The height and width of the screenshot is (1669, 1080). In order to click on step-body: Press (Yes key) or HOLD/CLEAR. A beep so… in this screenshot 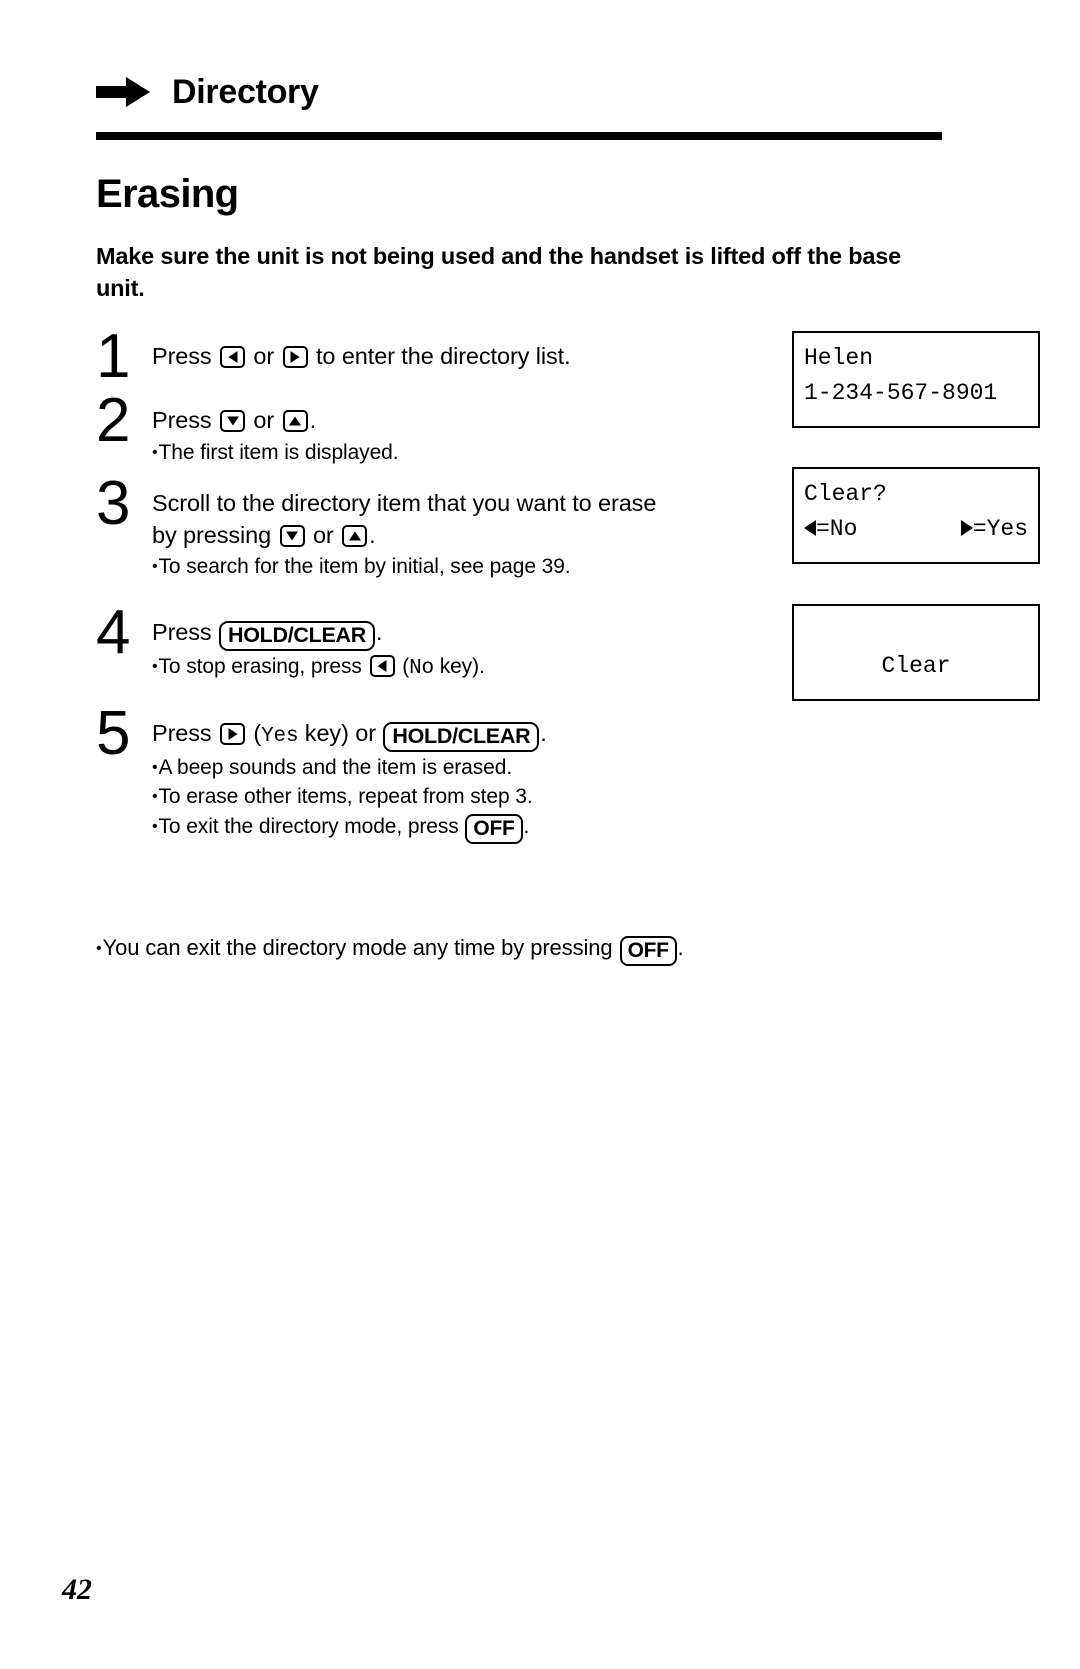, I will do `click(568, 776)`.